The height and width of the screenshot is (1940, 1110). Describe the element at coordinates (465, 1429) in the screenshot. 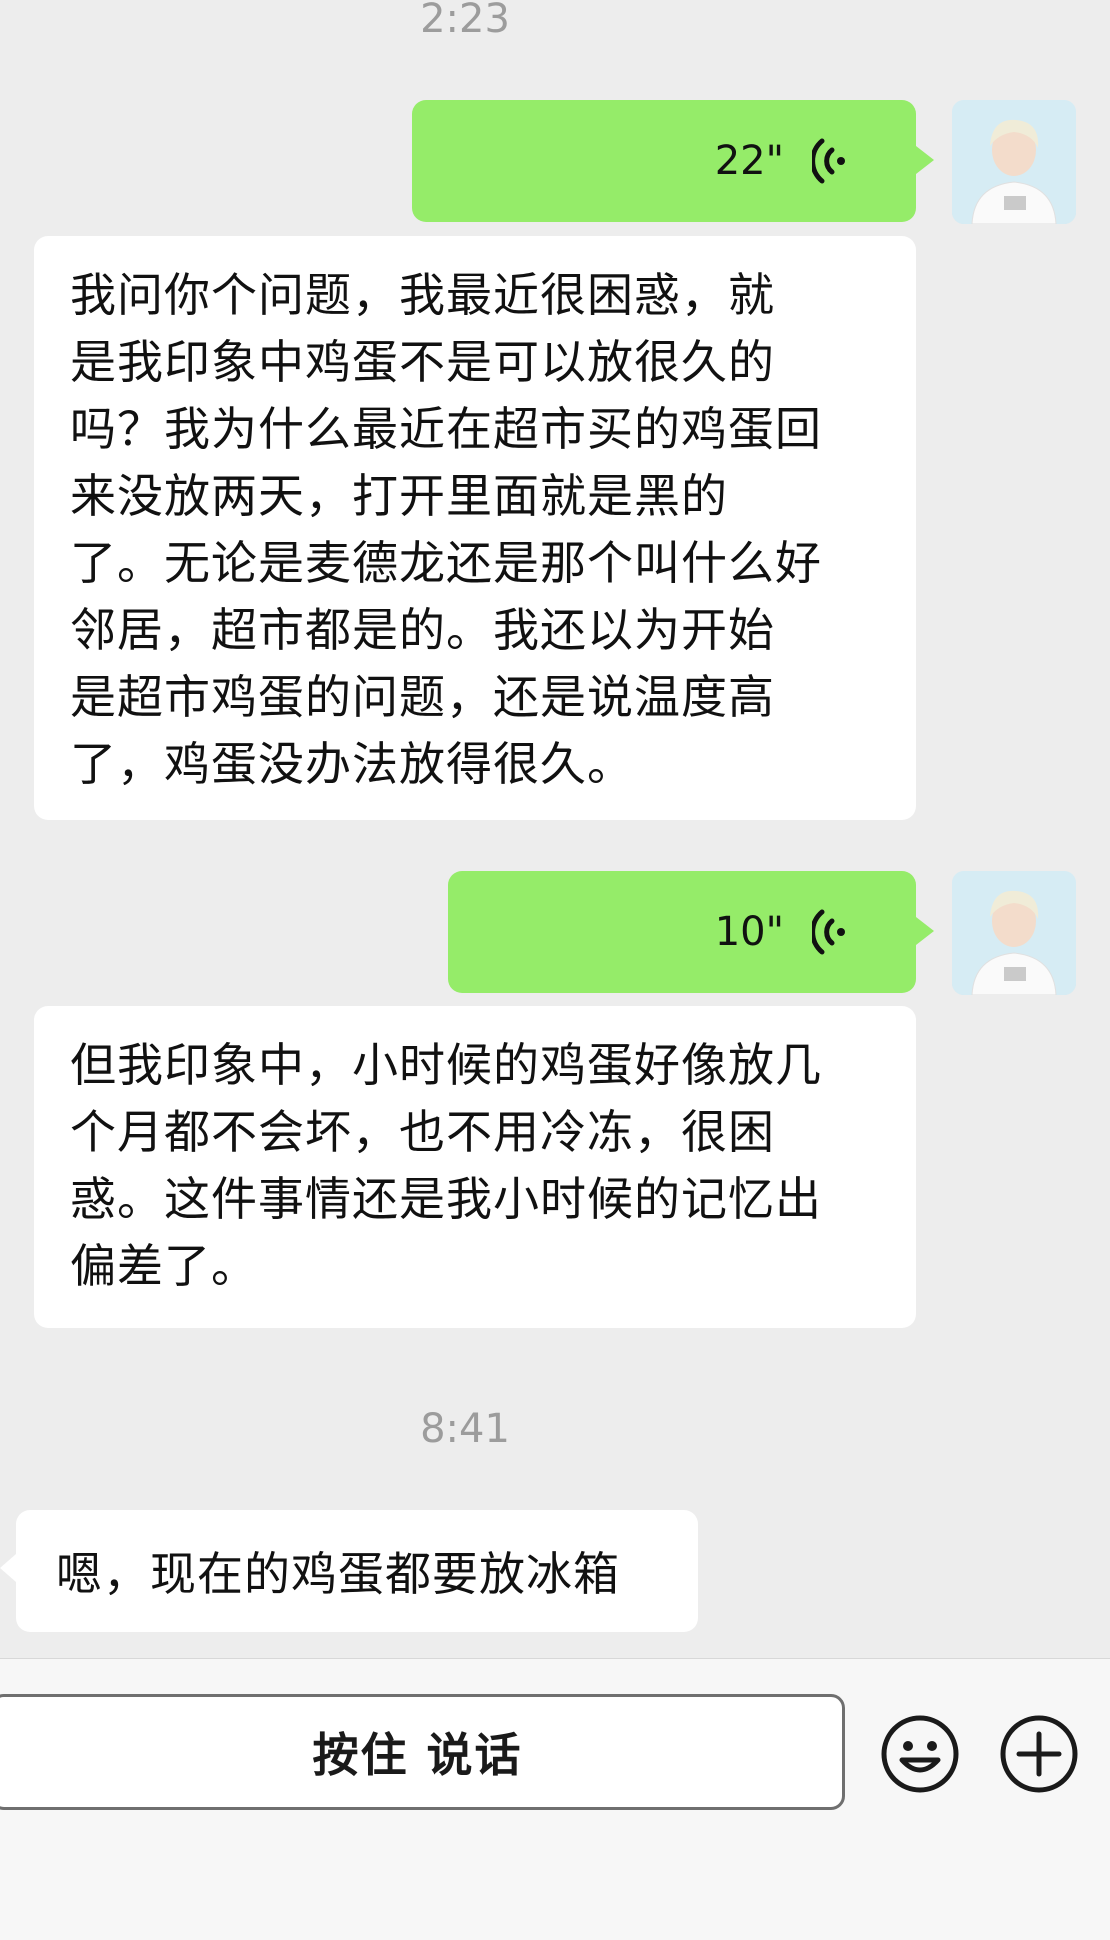

I see `timestamp-mid: 8:41` at that location.